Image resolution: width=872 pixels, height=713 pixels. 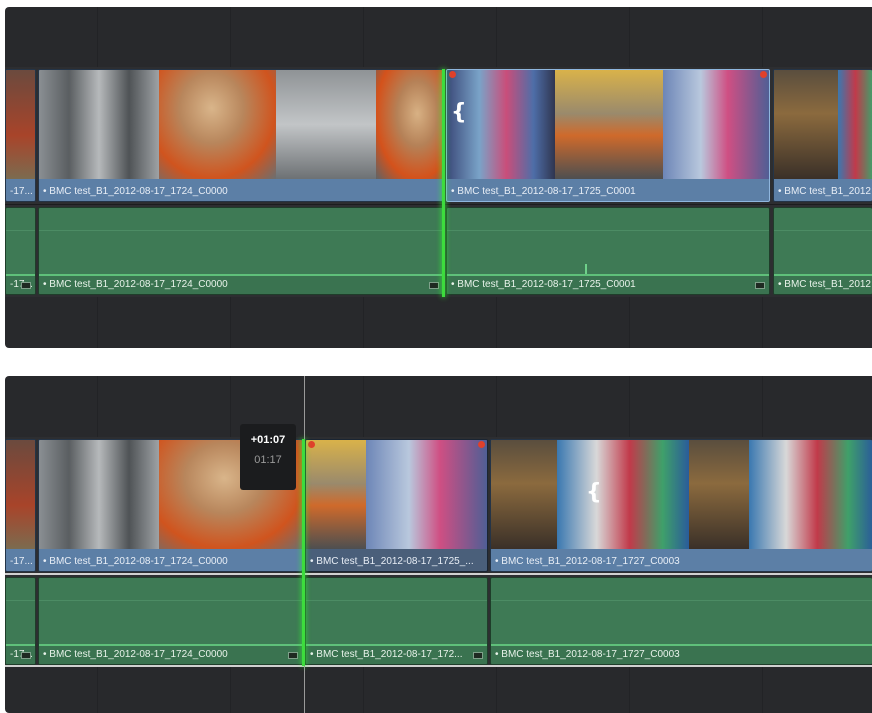 I want to click on video-clip: • BMC test_B1_2012-08-17_1725_C0001 {, so click(x=608, y=135).